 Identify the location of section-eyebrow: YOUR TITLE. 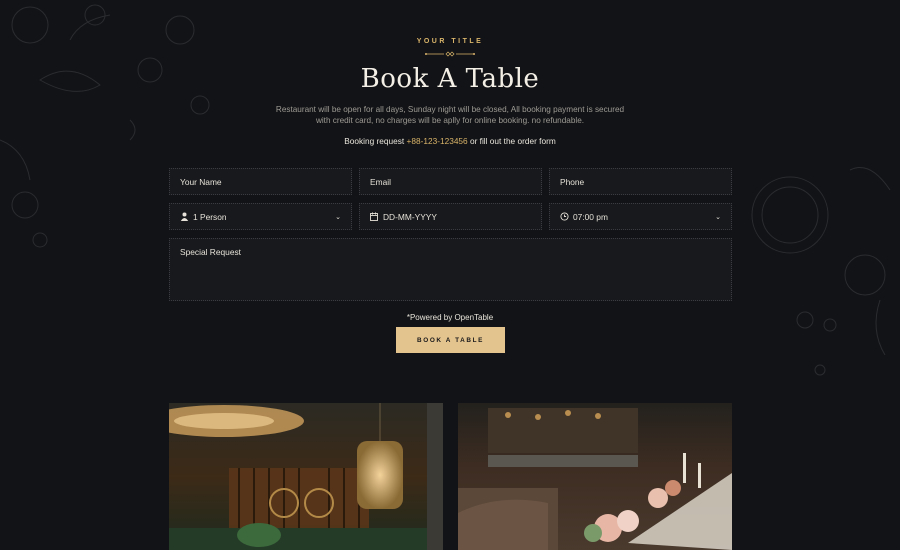
(450, 41).